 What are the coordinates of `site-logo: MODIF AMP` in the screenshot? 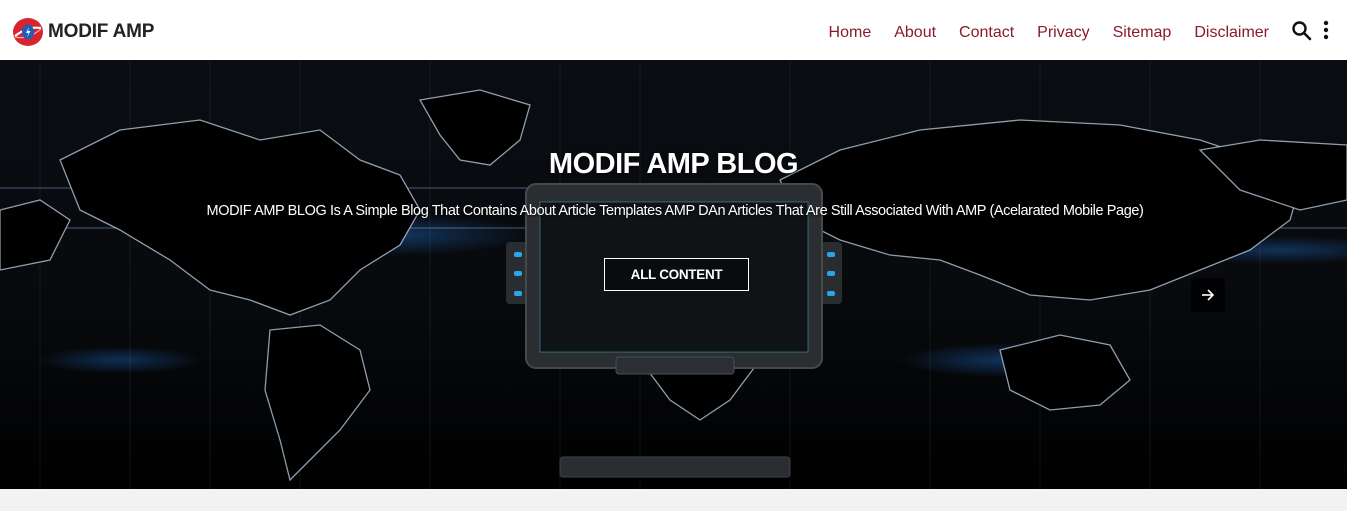 It's located at (83, 32).